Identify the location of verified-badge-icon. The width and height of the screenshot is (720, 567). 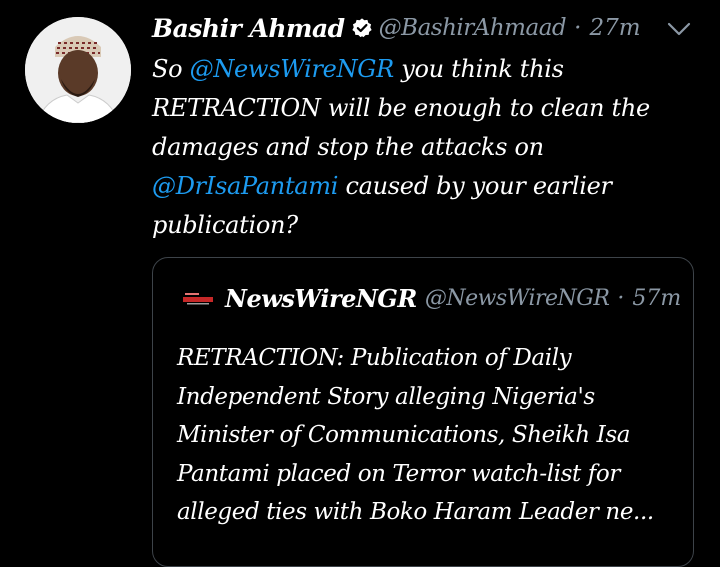
(362, 28).